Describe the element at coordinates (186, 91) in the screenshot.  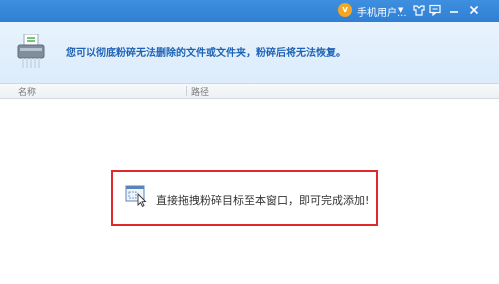
I see `column-divider` at that location.